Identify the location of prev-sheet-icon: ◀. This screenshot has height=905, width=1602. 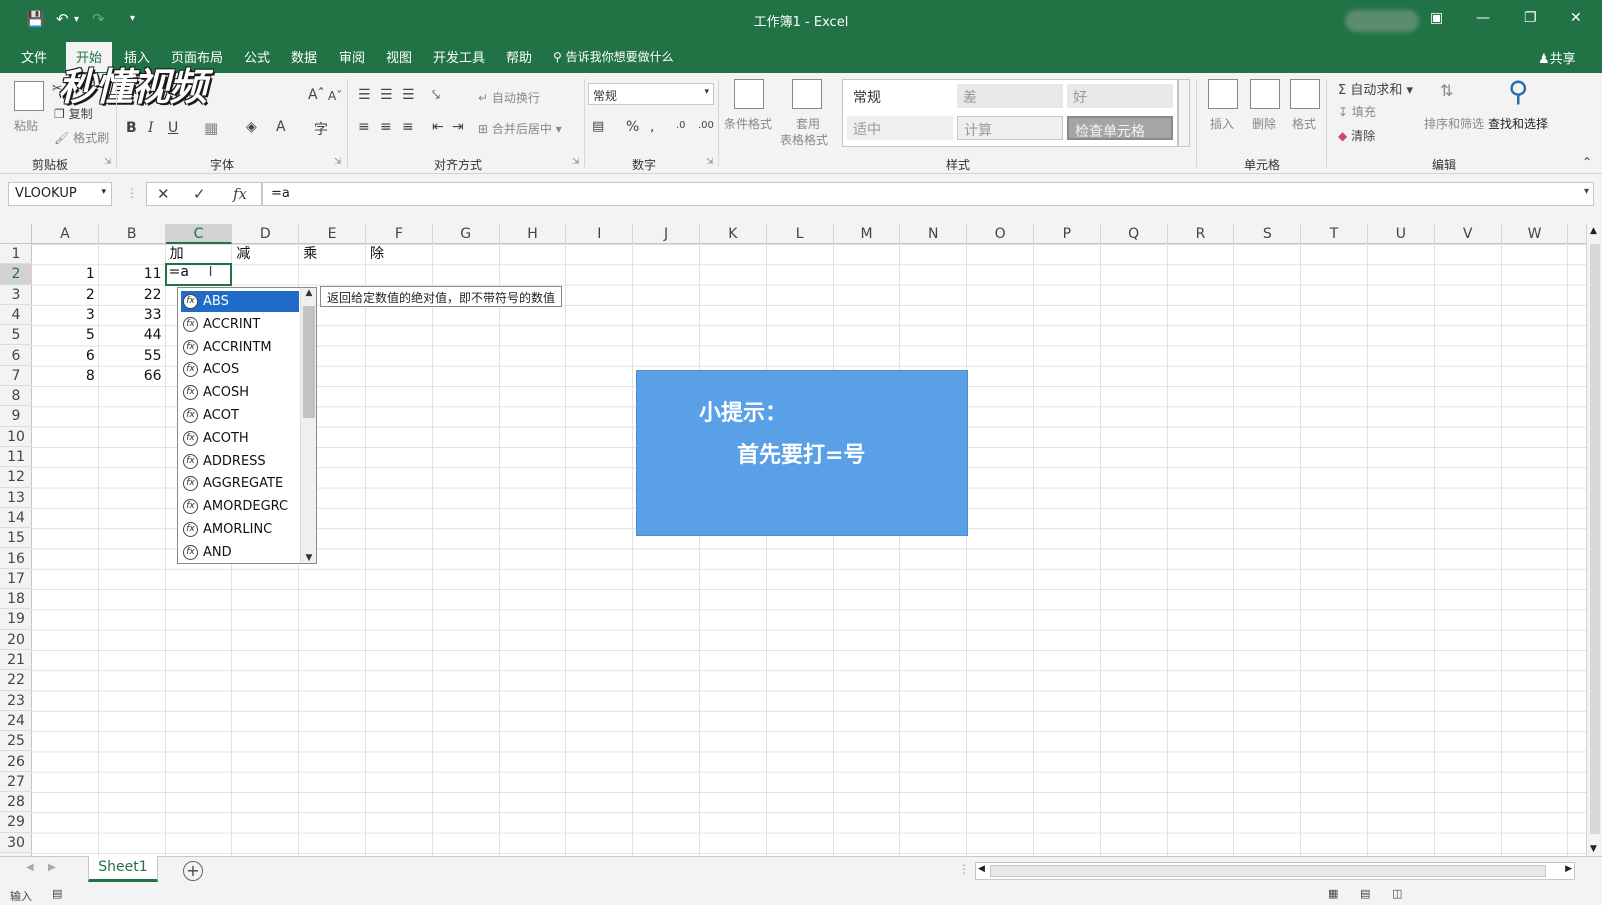
(30, 867).